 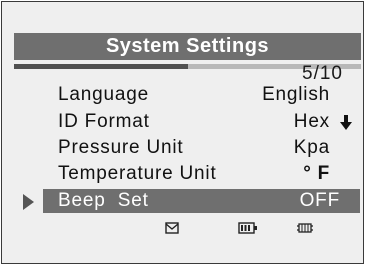 I want to click on page-title: System Settings, so click(x=187, y=46).